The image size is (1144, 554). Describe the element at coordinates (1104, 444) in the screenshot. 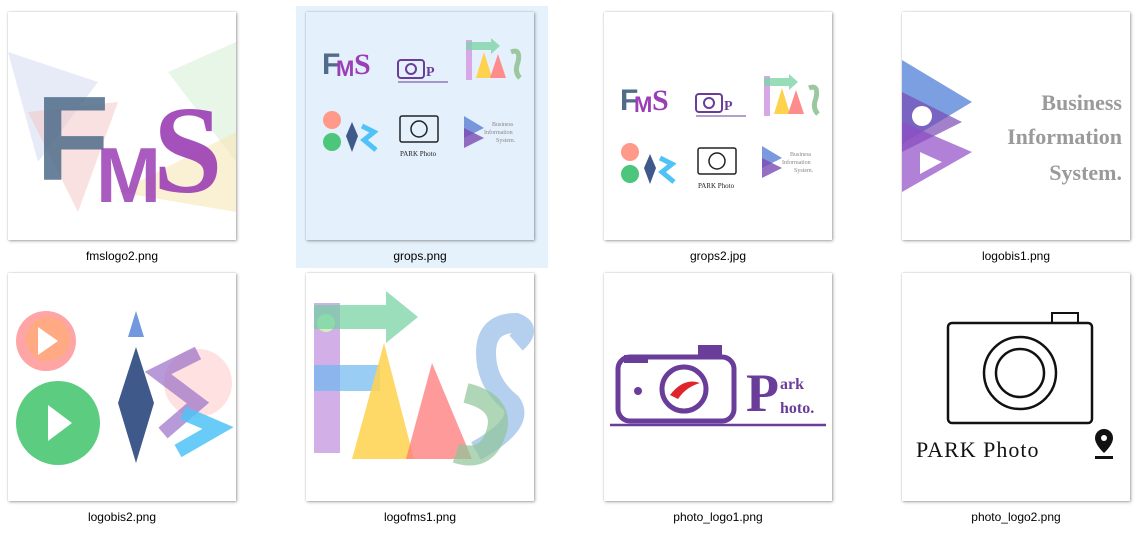

I see `location-pin-icon` at that location.